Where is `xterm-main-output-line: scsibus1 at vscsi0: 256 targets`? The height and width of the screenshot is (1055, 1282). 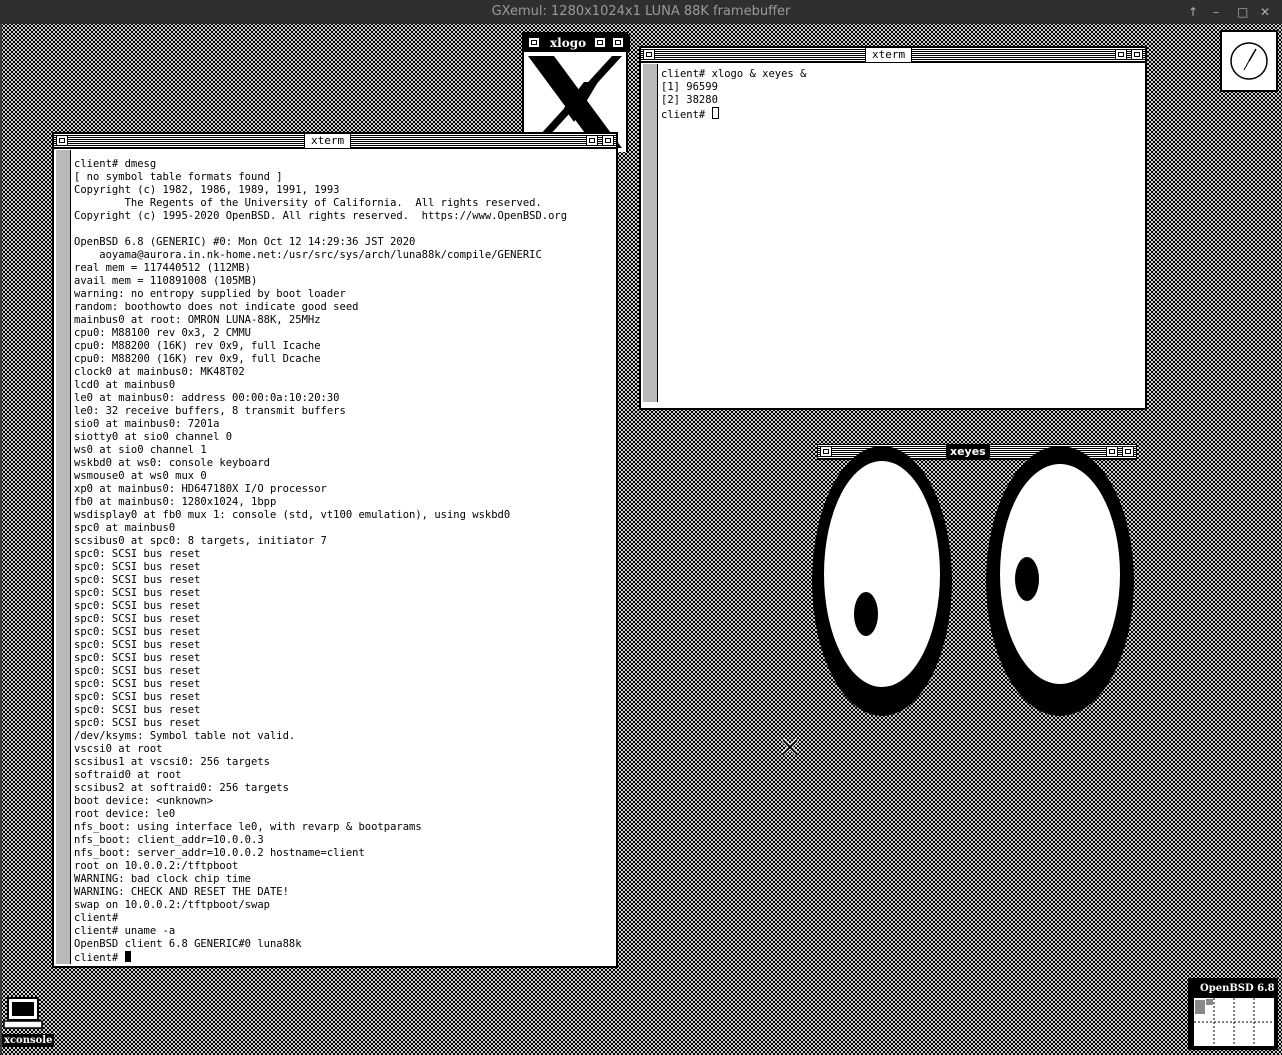
xterm-main-output-line: scsibus1 at vscsi0: 256 targets is located at coordinates (172, 762).